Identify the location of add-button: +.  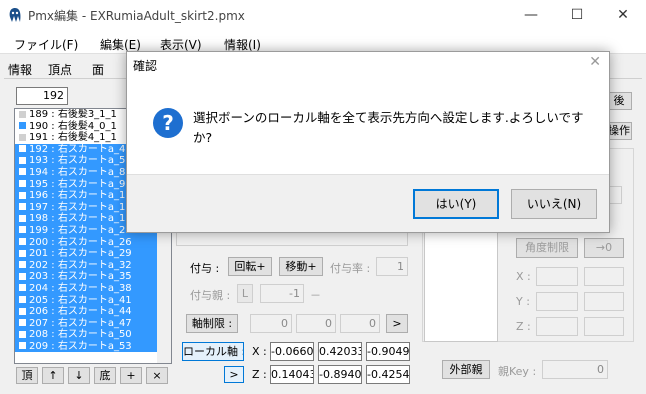
(131, 375).